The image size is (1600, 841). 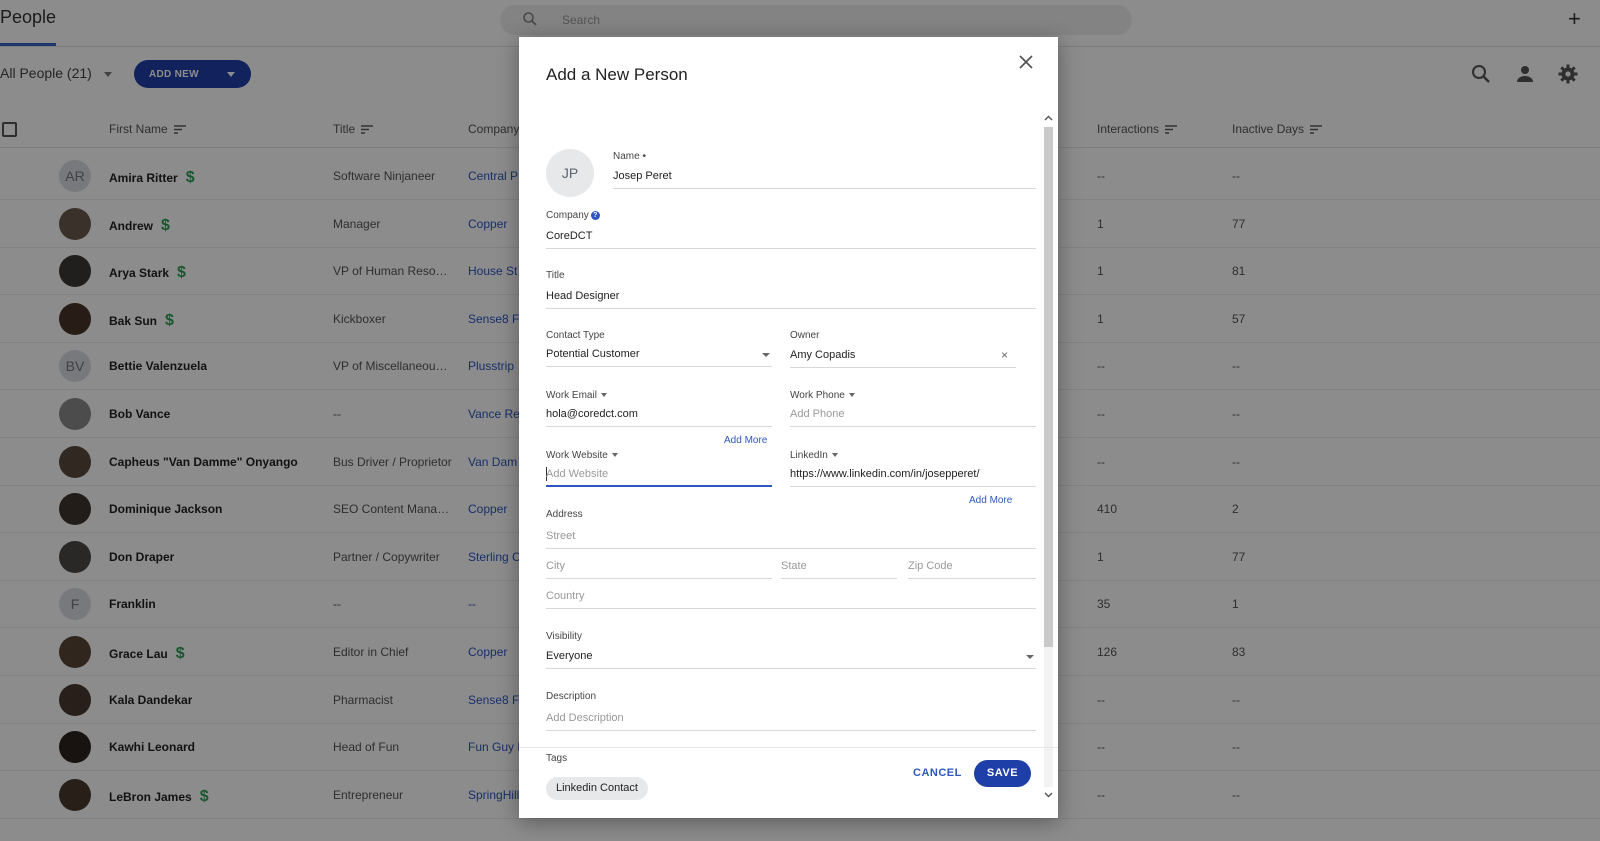 What do you see at coordinates (569, 236) in the screenshot?
I see `company-value: CoreDCT` at bounding box center [569, 236].